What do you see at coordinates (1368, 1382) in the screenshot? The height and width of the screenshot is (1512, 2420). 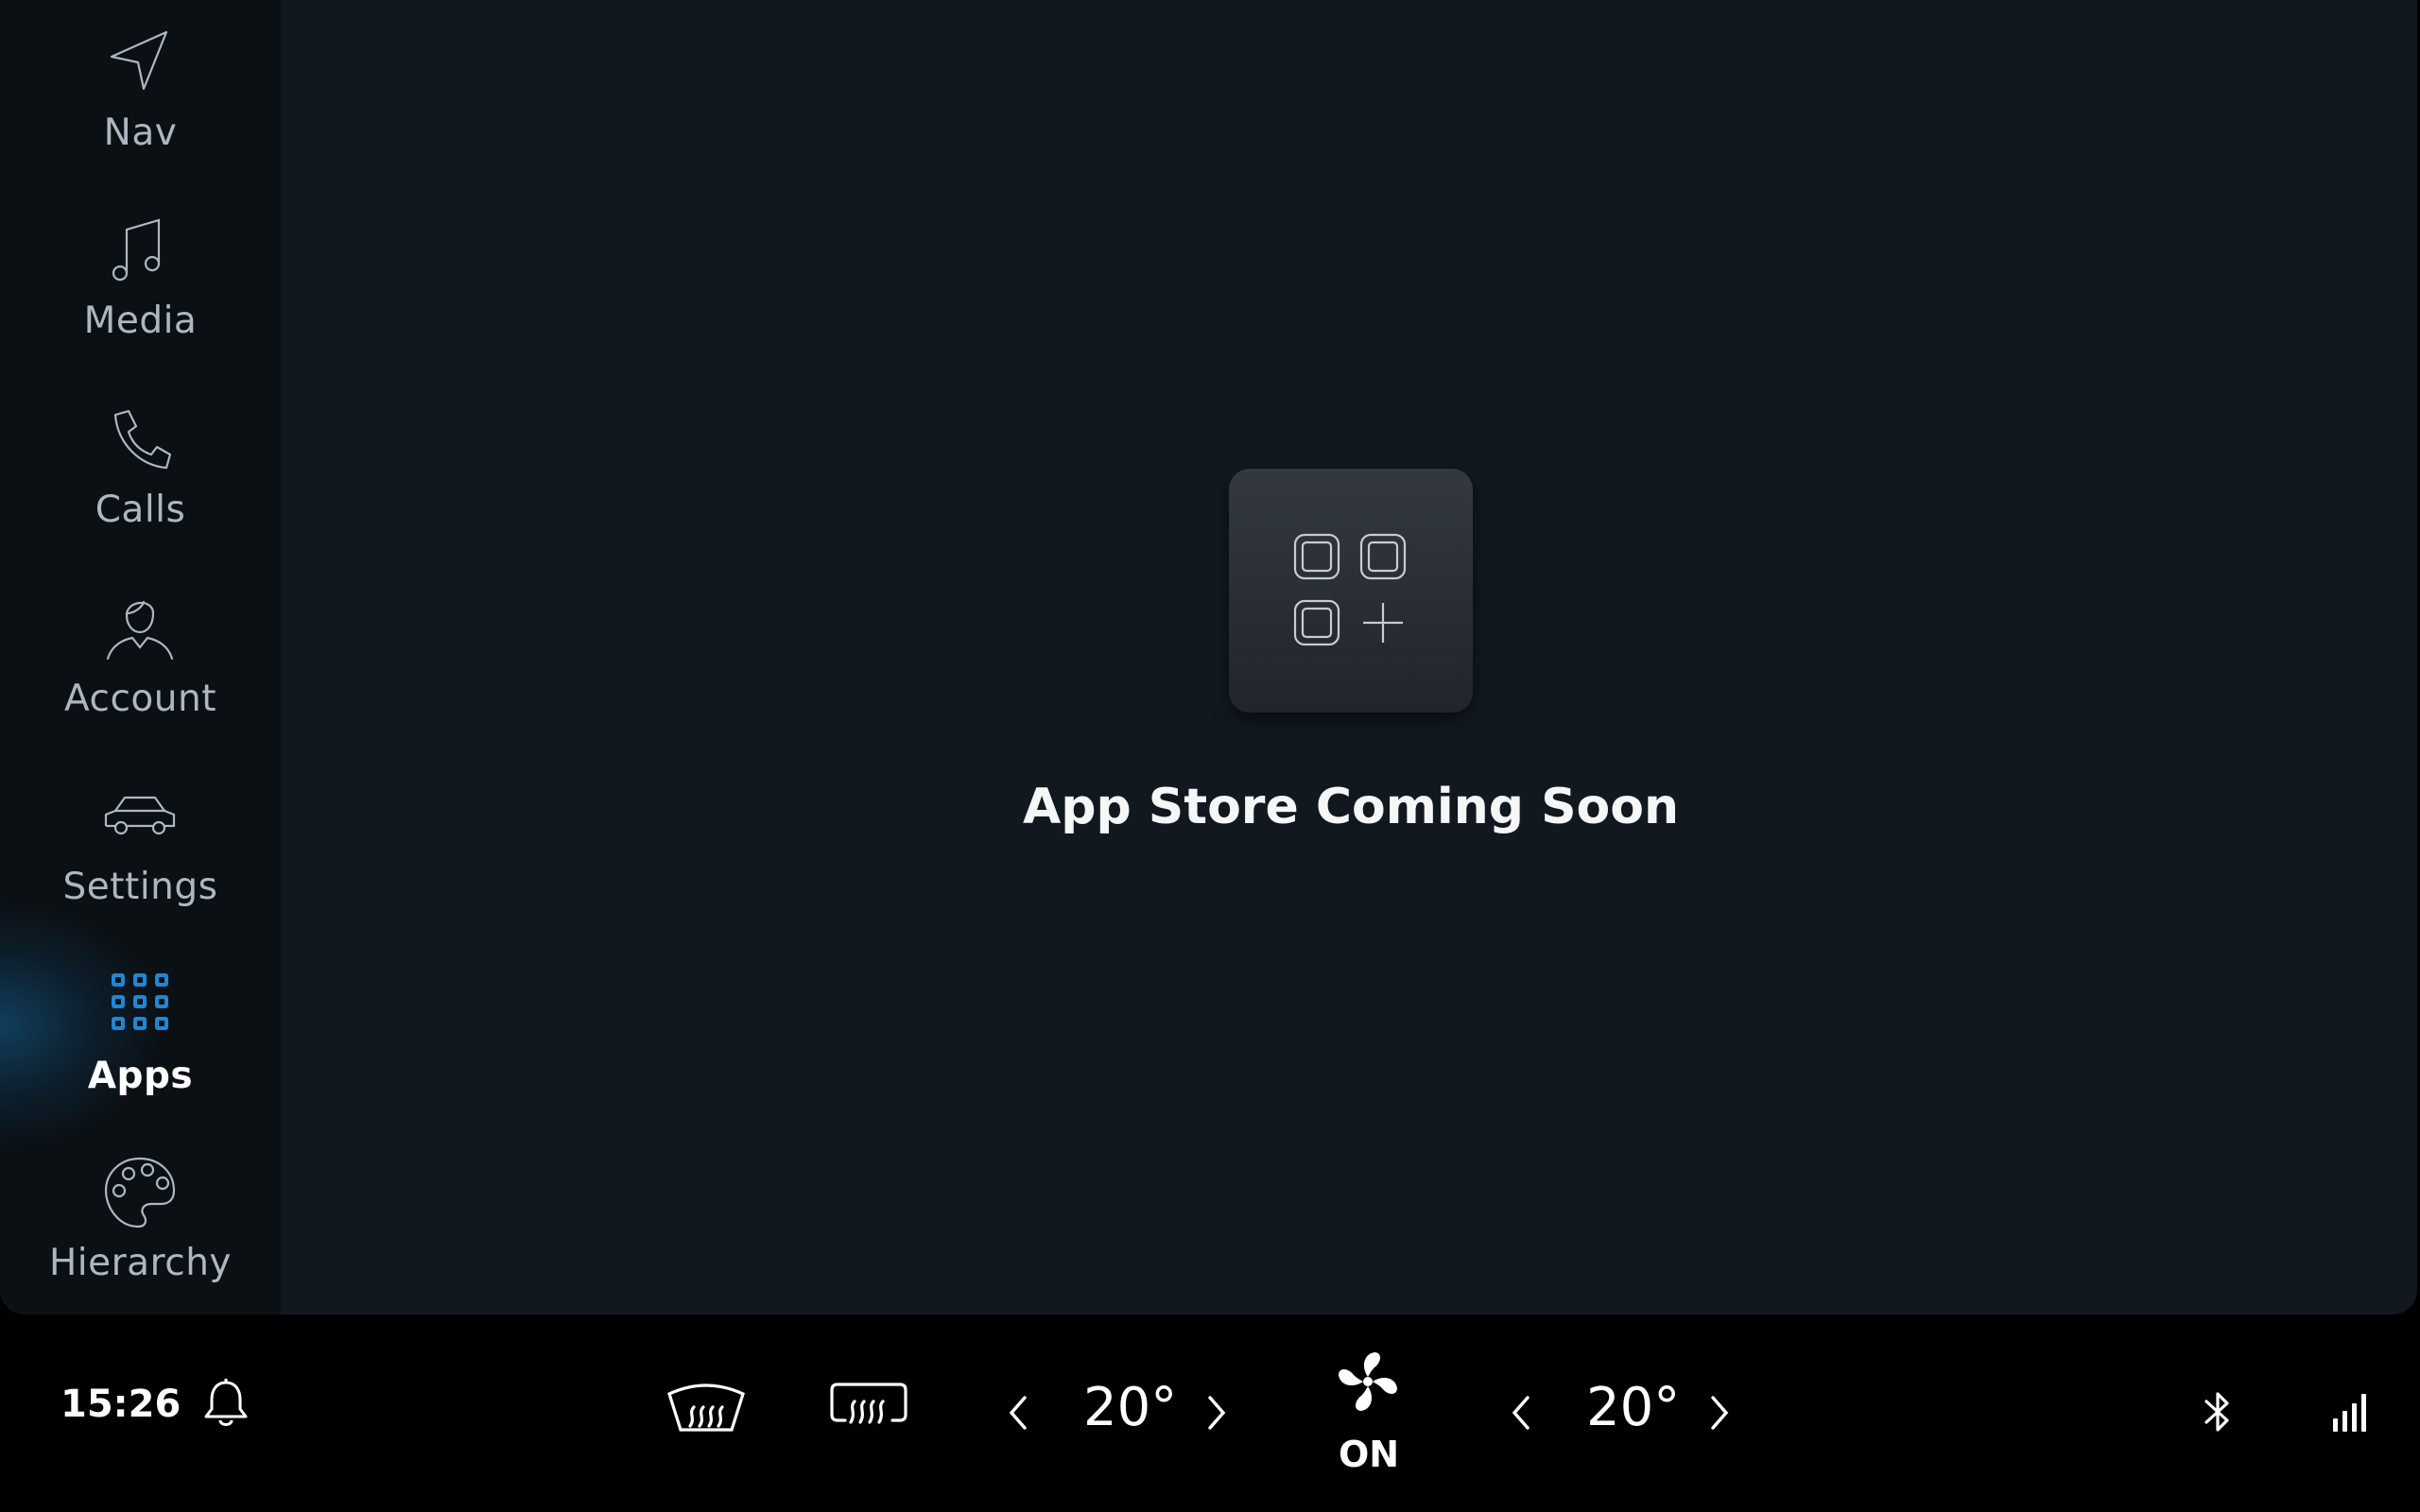 I see `fan-icon` at bounding box center [1368, 1382].